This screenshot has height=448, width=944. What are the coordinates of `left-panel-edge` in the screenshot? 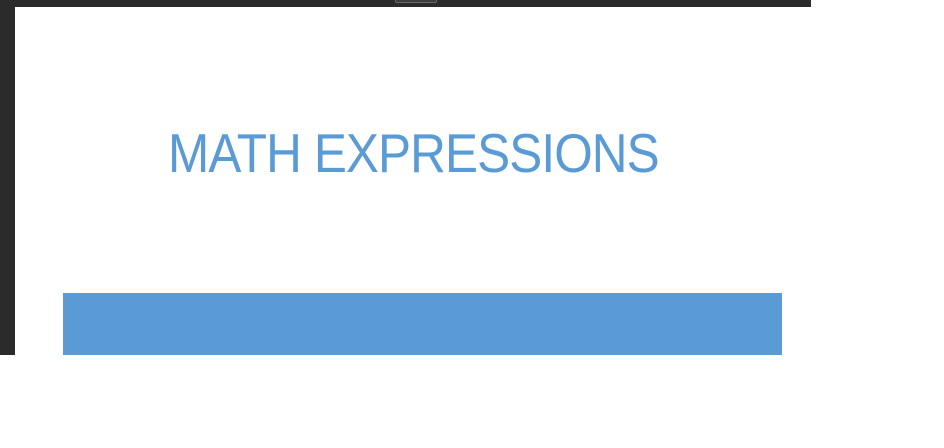 It's located at (7, 177).